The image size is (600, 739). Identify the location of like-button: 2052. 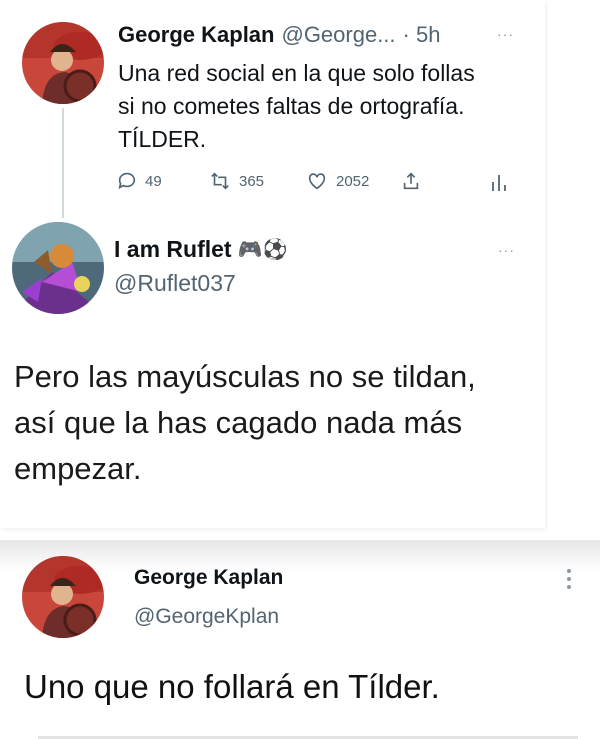
(337, 181).